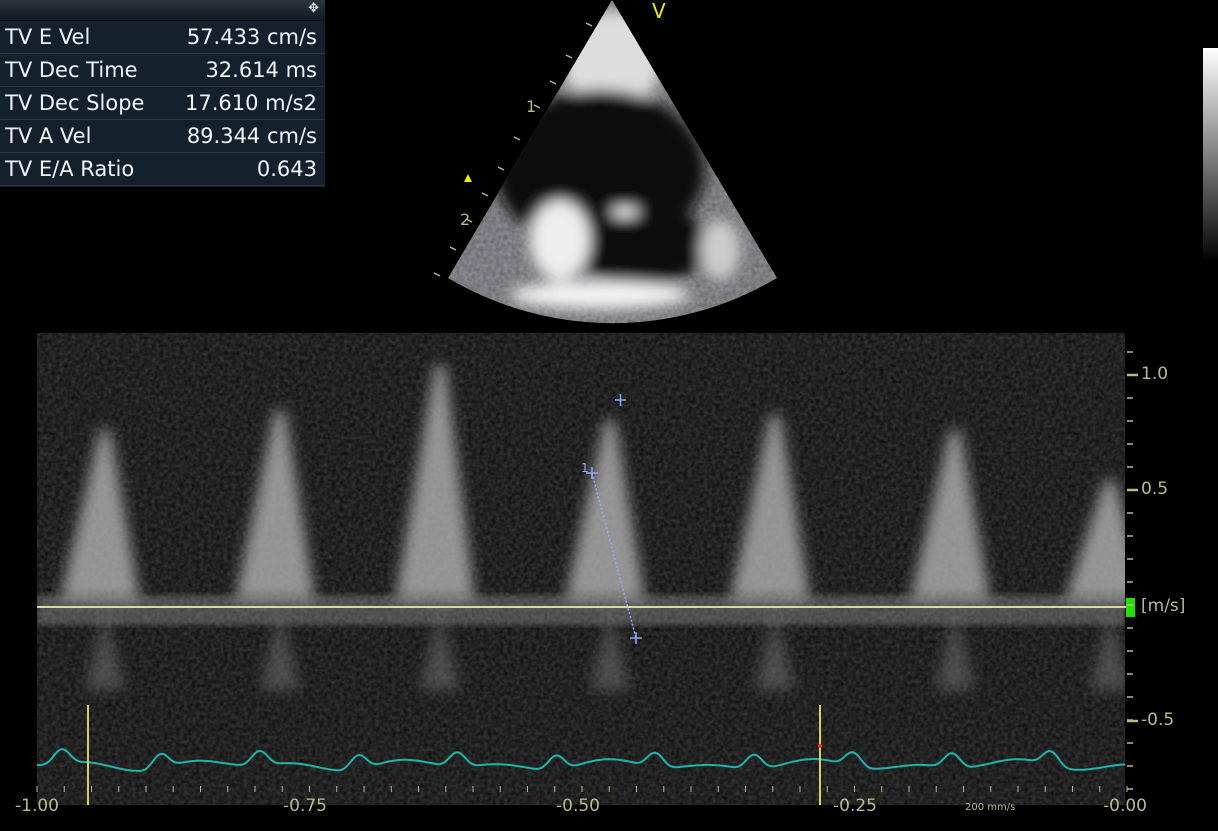 This screenshot has height=831, width=1218. What do you see at coordinates (37, 806) in the screenshot?
I see `time-tick-label: -1.00` at bounding box center [37, 806].